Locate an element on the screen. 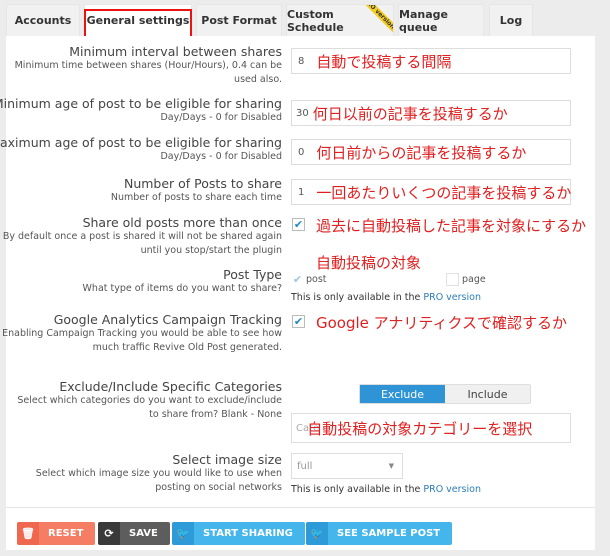 The height and width of the screenshot is (556, 610). setting-title: Select image size is located at coordinates (227, 459).